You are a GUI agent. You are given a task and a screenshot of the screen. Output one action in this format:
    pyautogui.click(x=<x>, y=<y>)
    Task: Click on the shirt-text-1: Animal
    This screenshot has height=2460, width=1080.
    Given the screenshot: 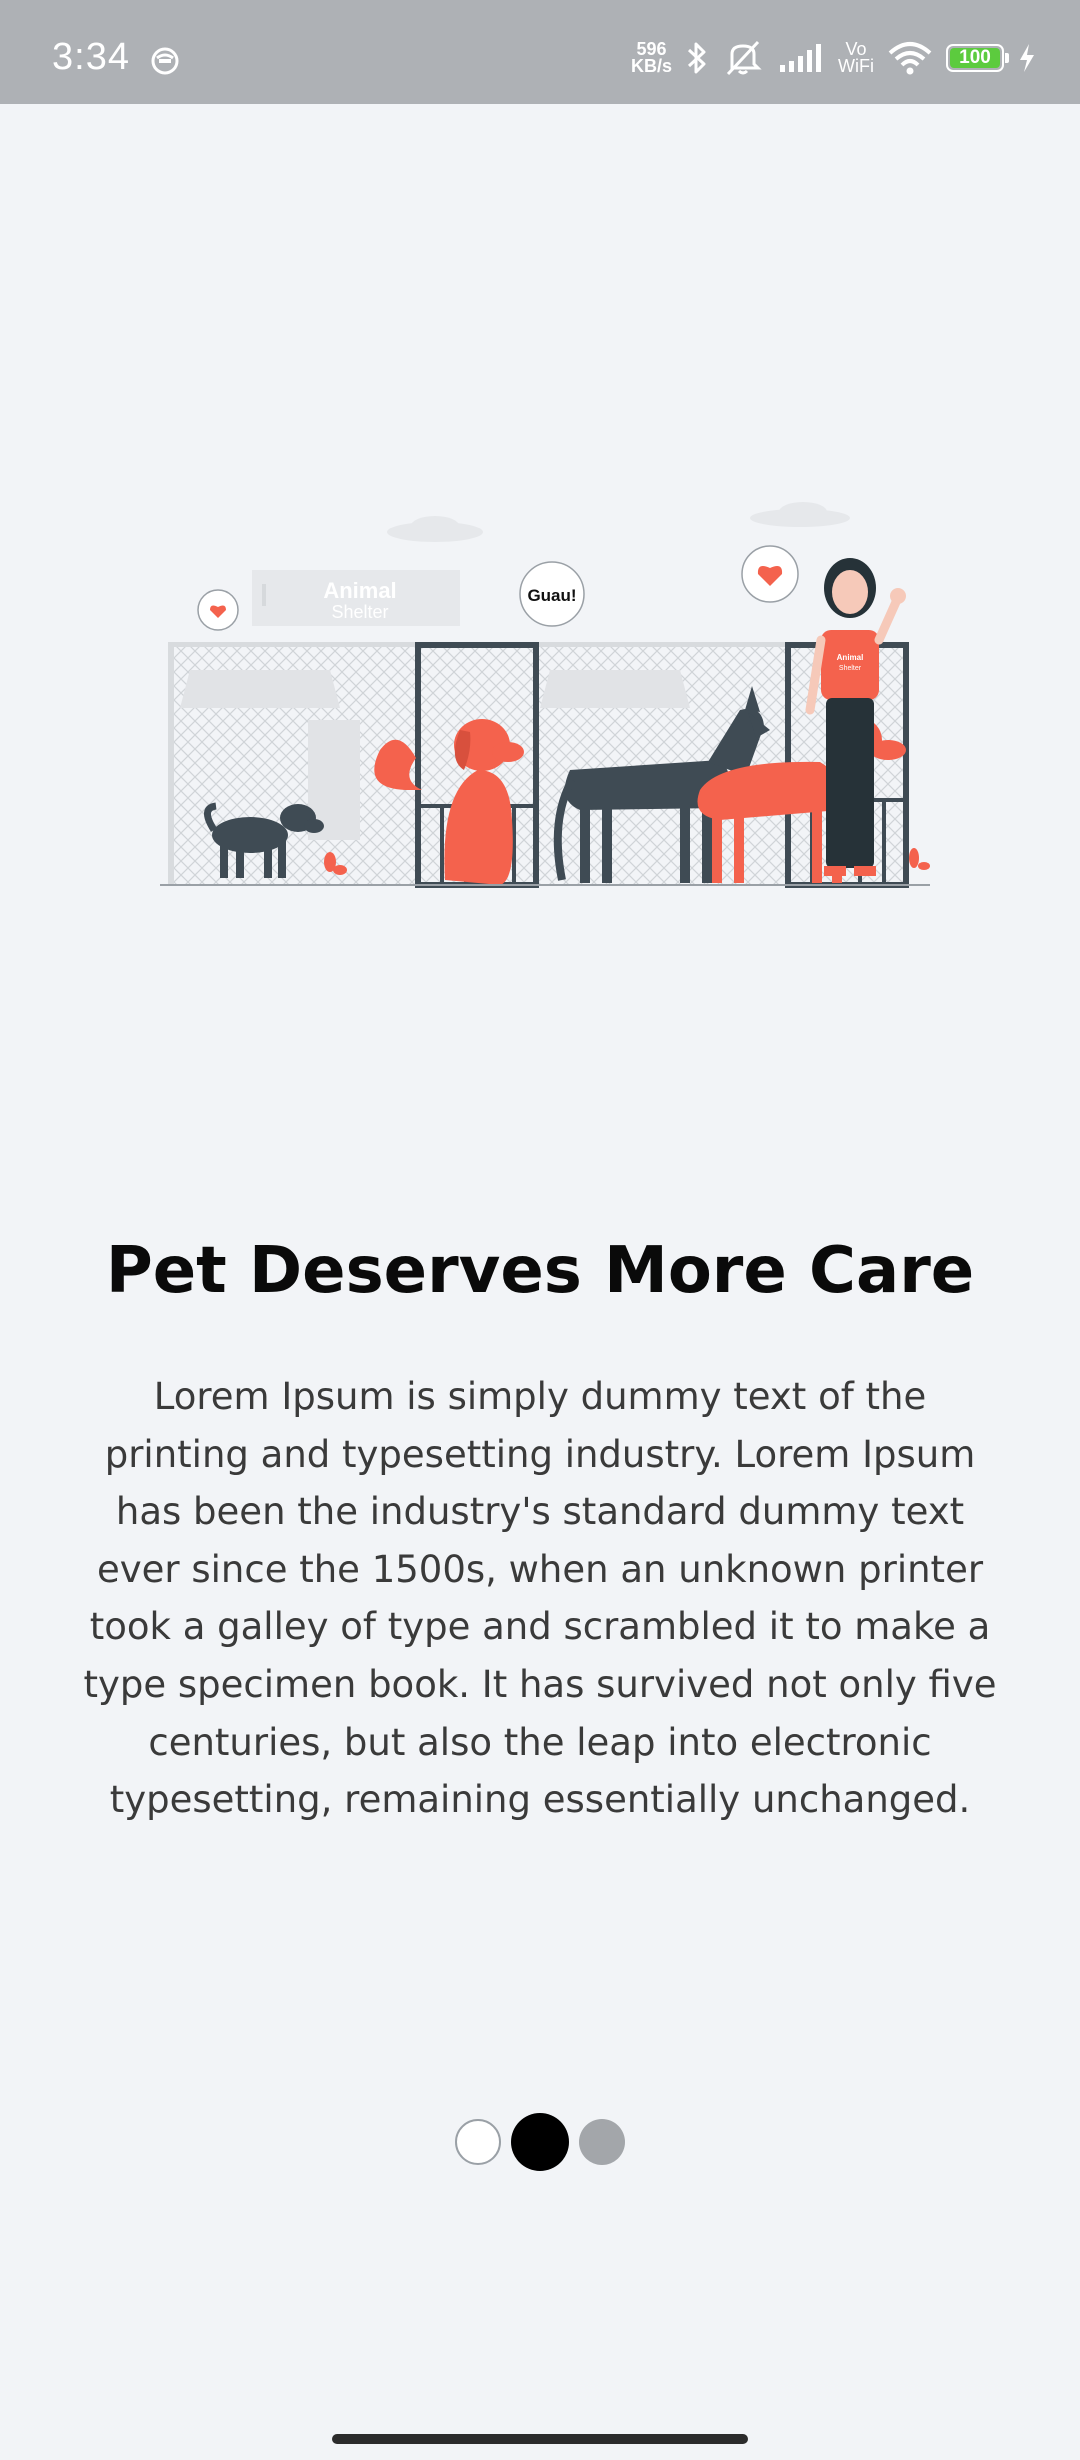 What is the action you would take?
    pyautogui.click(x=850, y=657)
    